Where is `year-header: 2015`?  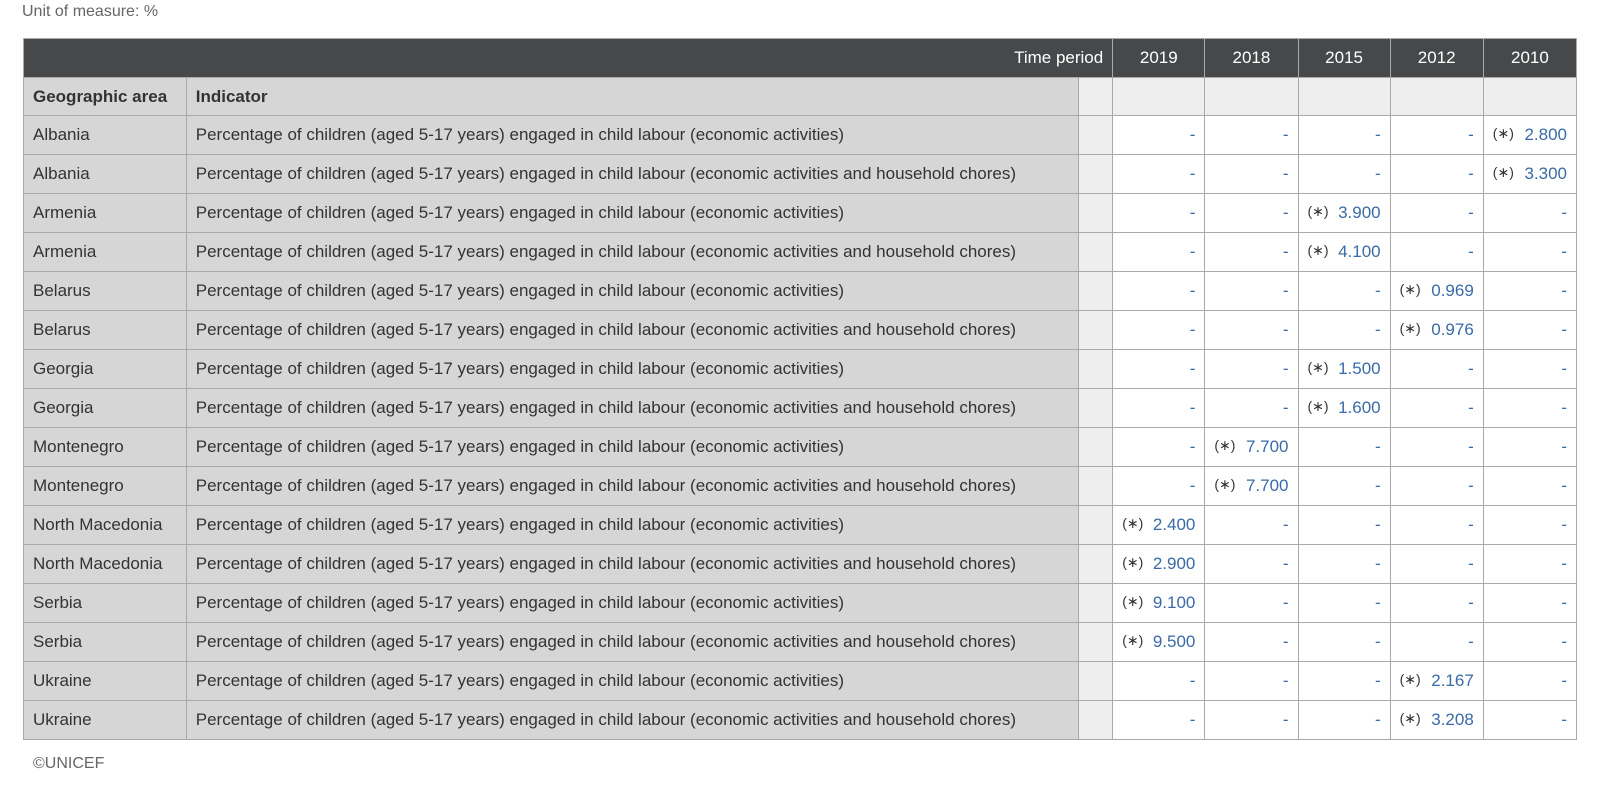 year-header: 2015 is located at coordinates (1344, 58).